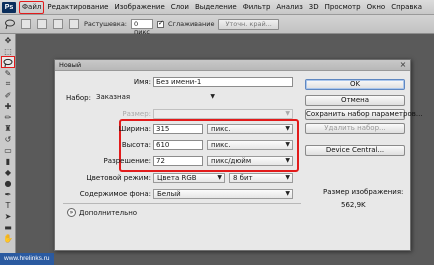 Image resolution: width=434 pixels, height=265 pixels. I want to click on blur-tool-icon: ◆, so click(8, 172).